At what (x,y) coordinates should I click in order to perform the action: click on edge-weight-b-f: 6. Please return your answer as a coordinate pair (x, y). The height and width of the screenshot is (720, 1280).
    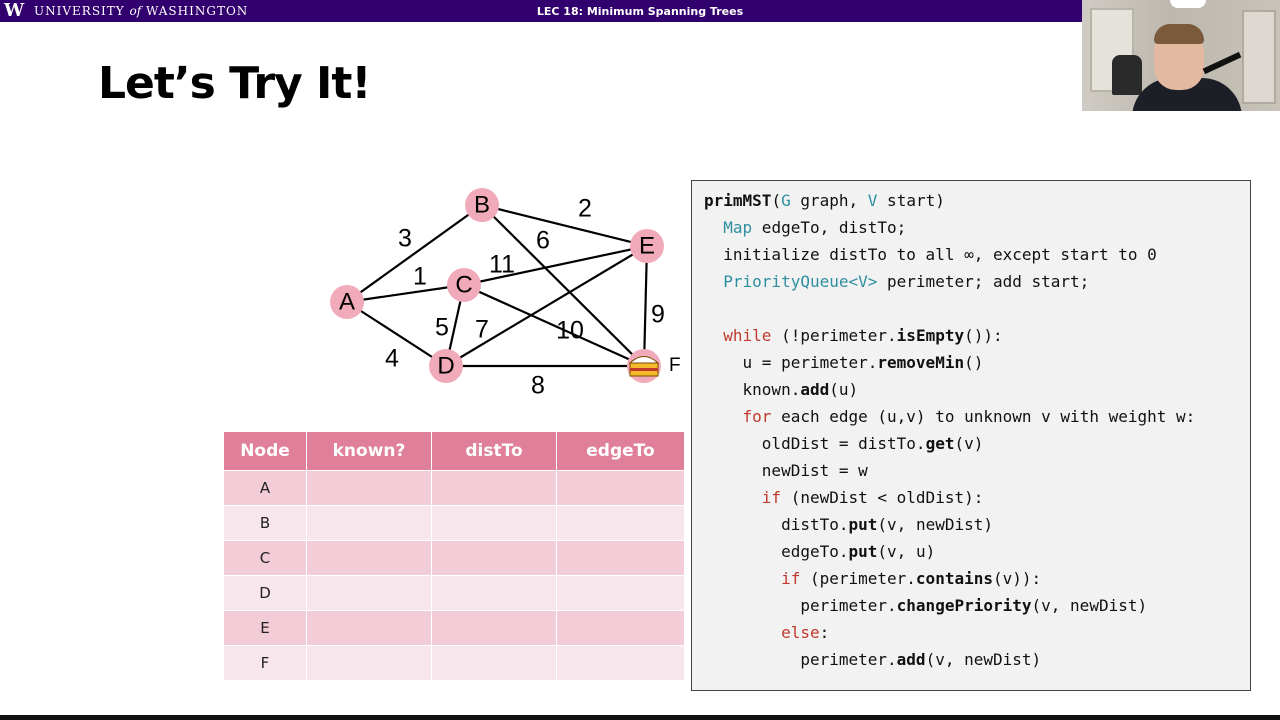
    Looking at the image, I should click on (543, 241).